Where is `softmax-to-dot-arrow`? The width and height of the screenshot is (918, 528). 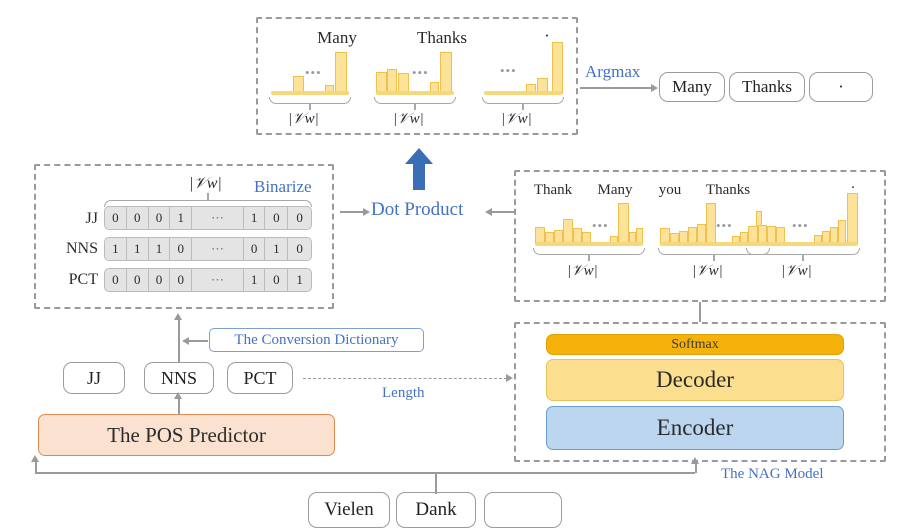 softmax-to-dot-arrow is located at coordinates (488, 211).